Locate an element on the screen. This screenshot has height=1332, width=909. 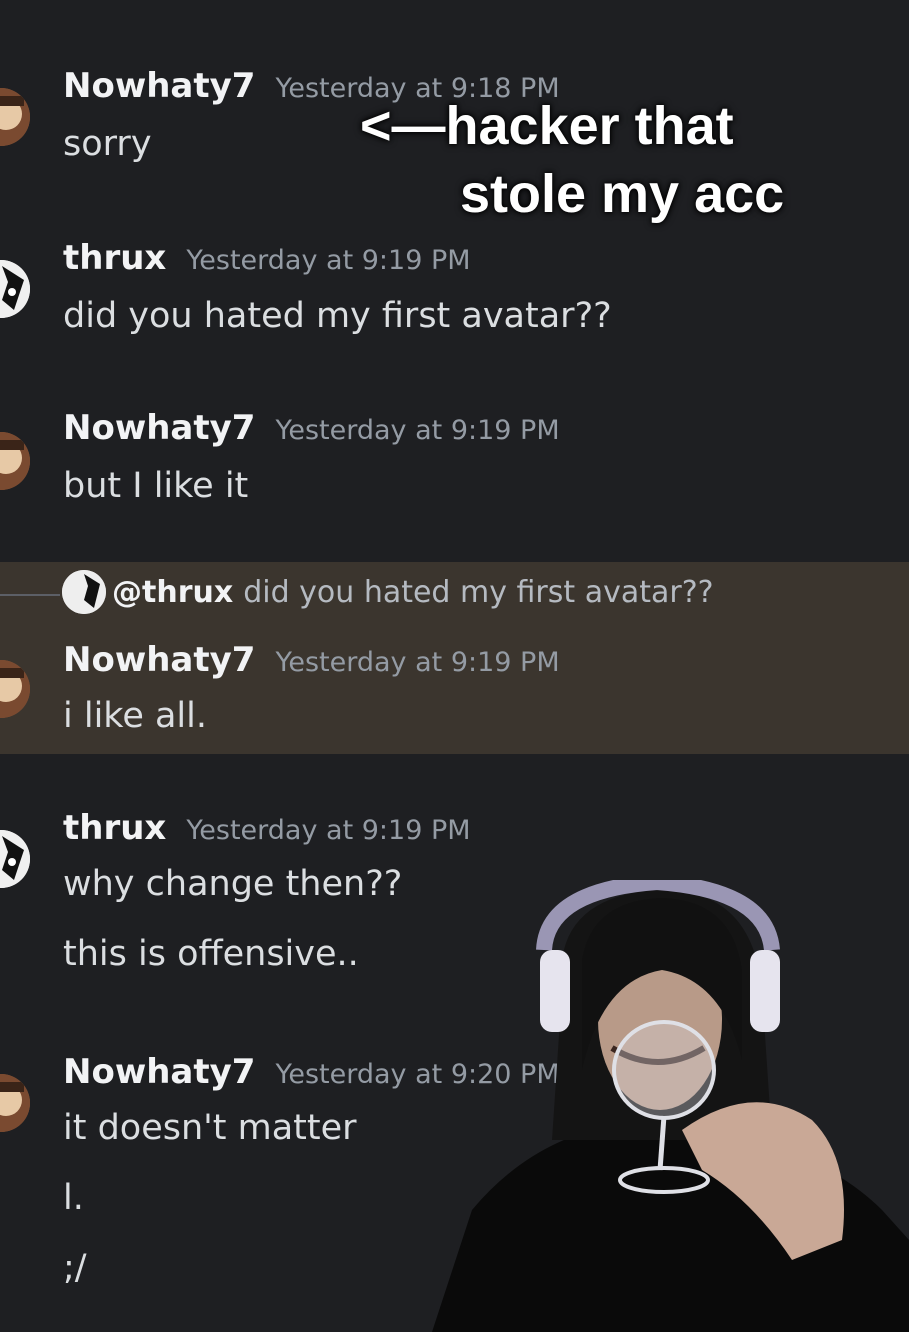
message-text: sorry is located at coordinates (107, 144).